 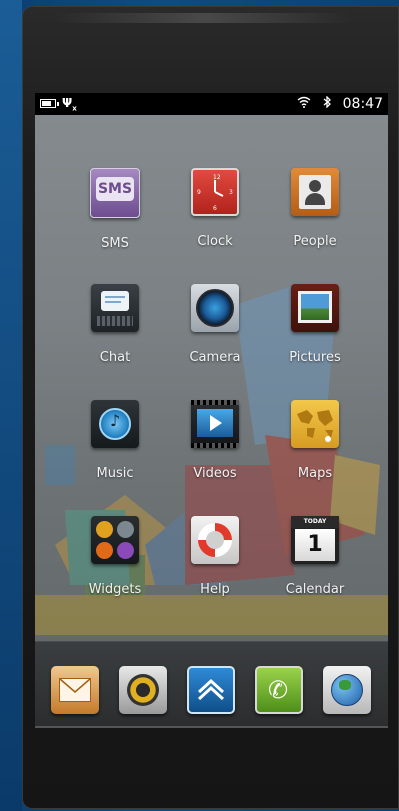 What do you see at coordinates (279, 690) in the screenshot?
I see `phone-icon: ✆` at bounding box center [279, 690].